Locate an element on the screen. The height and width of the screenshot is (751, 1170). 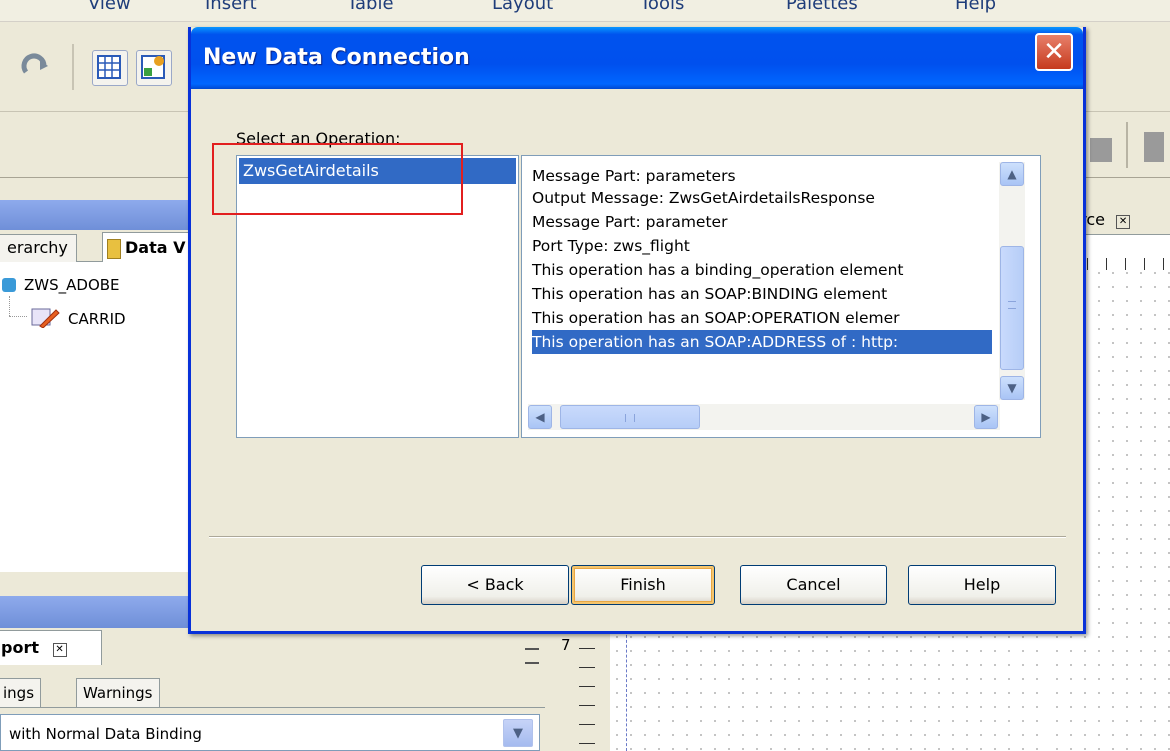
detail-line: Message Part: parameter is located at coordinates (630, 222).